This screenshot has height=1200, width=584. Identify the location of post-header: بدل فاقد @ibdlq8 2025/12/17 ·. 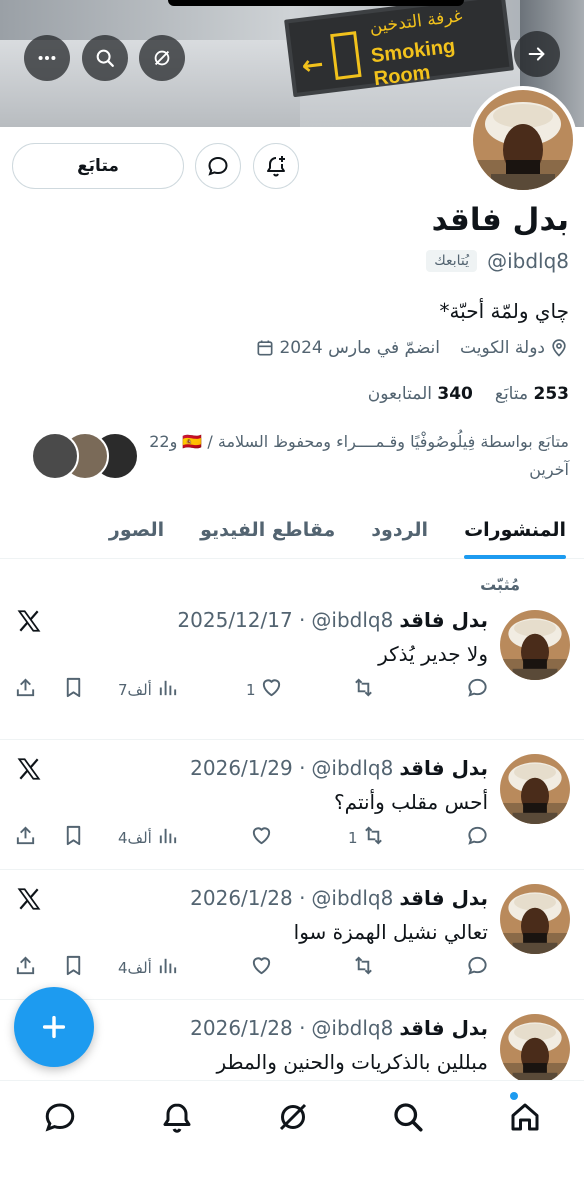
(332, 620).